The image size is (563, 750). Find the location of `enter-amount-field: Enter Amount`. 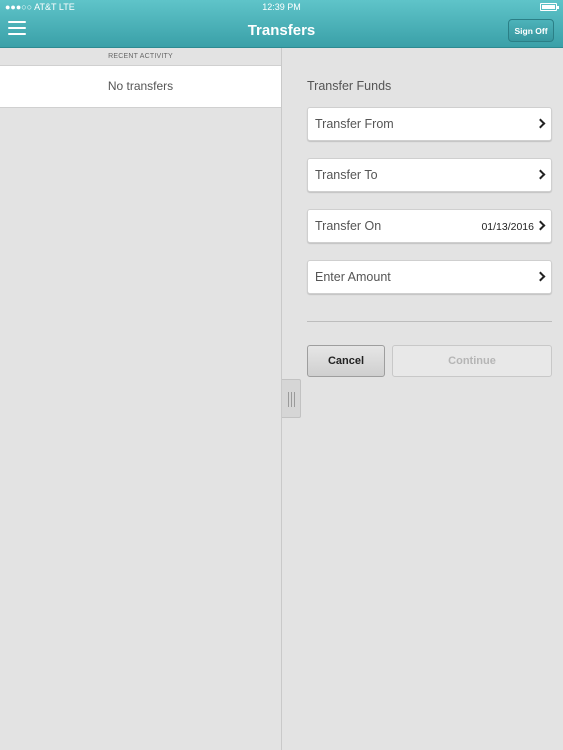

enter-amount-field: Enter Amount is located at coordinates (429, 277).